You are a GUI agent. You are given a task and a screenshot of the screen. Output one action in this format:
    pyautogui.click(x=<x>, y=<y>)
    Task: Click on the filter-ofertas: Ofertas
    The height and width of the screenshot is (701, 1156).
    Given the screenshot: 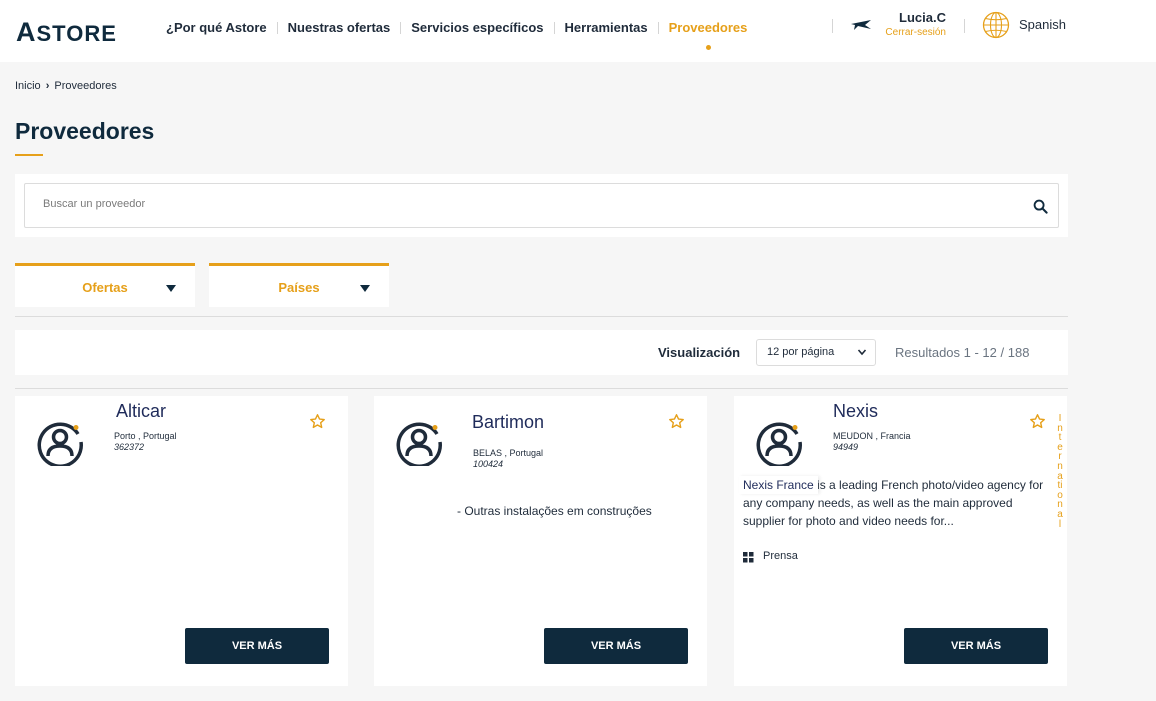 What is the action you would take?
    pyautogui.click(x=105, y=285)
    